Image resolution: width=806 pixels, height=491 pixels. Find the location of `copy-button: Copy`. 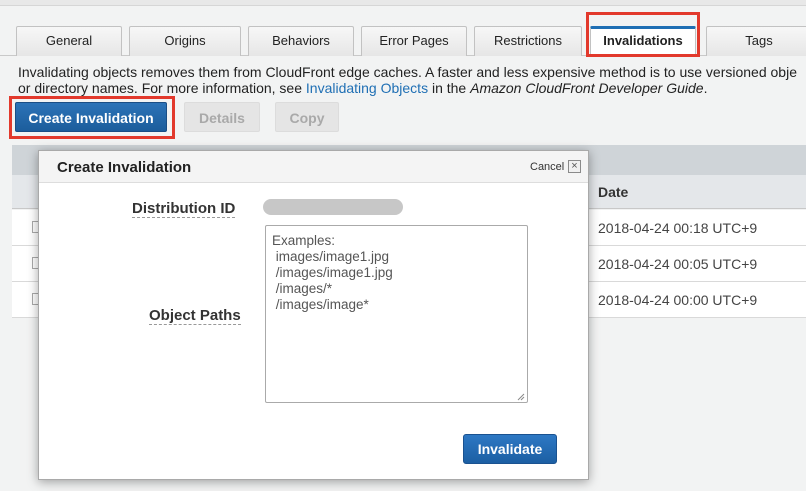

copy-button: Copy is located at coordinates (307, 117).